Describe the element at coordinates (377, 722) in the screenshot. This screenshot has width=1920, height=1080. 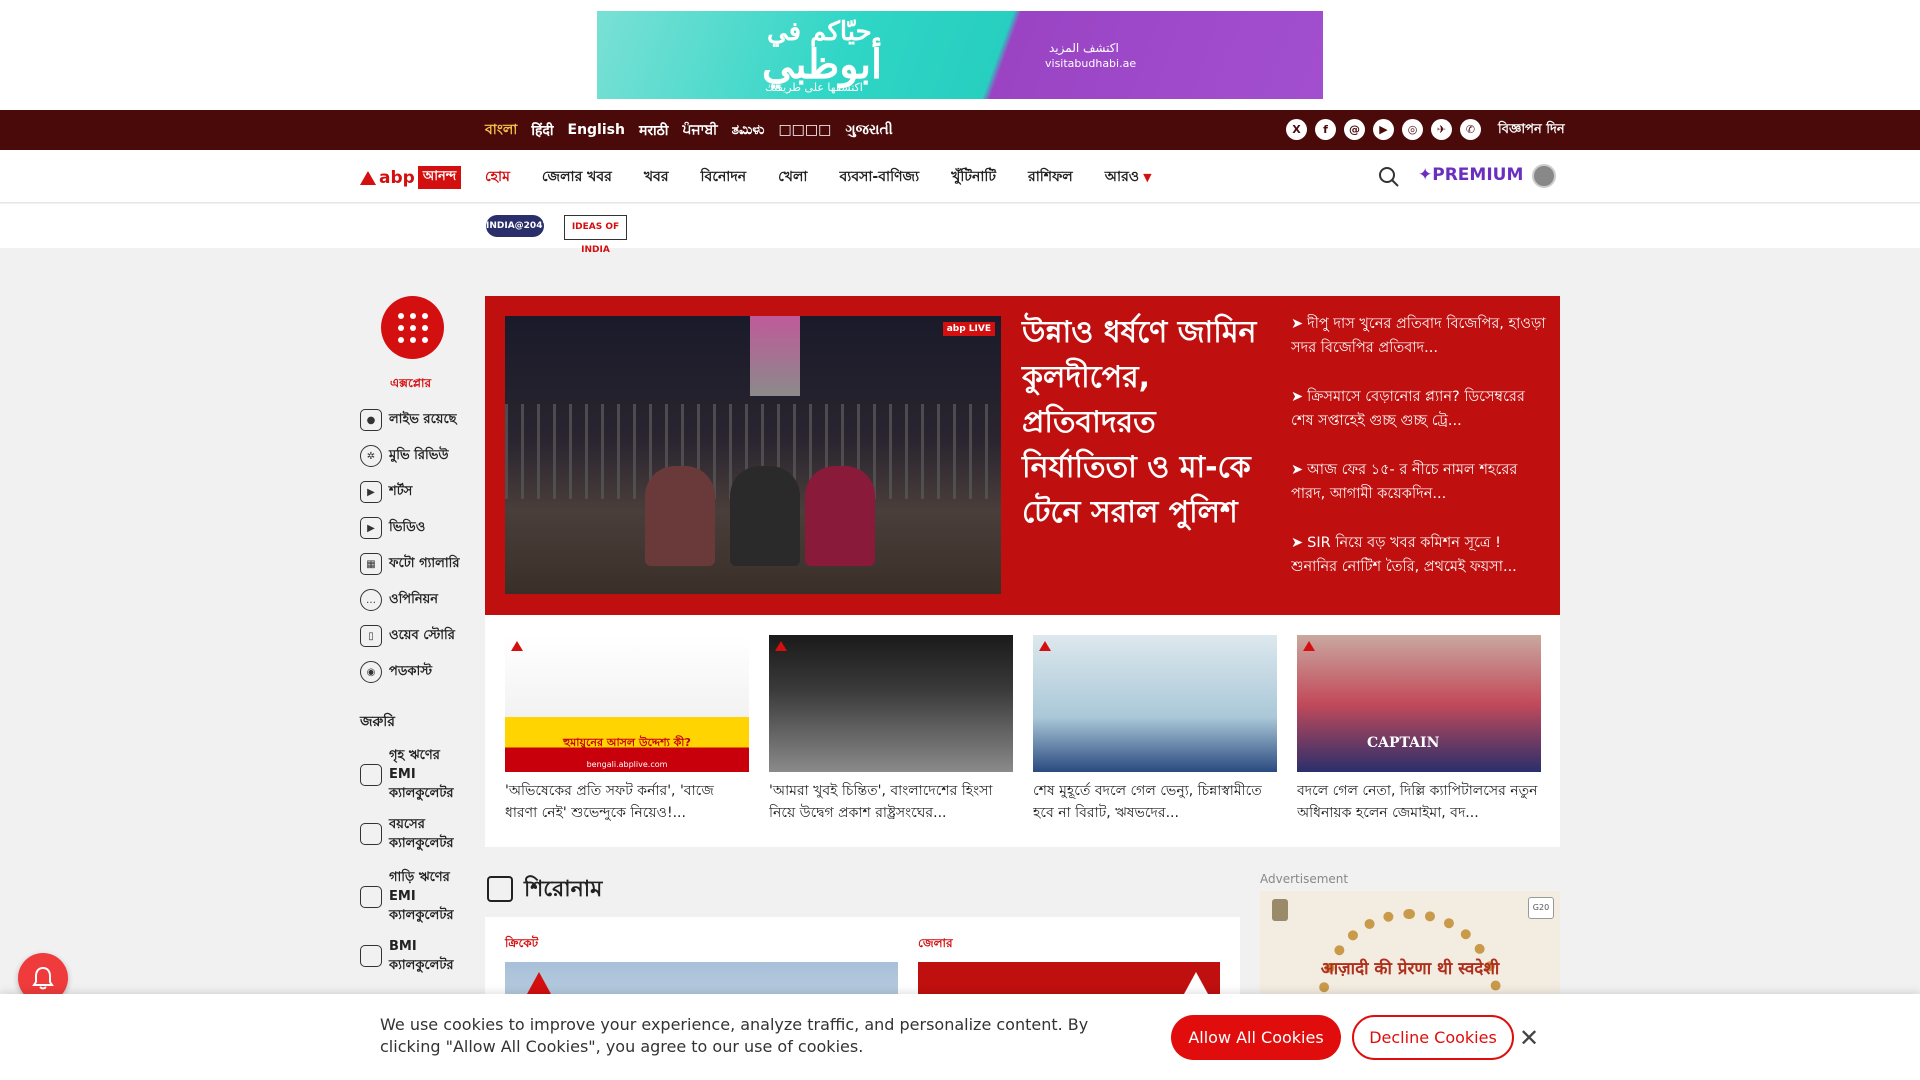
I see `important-heading: জরুরি` at that location.